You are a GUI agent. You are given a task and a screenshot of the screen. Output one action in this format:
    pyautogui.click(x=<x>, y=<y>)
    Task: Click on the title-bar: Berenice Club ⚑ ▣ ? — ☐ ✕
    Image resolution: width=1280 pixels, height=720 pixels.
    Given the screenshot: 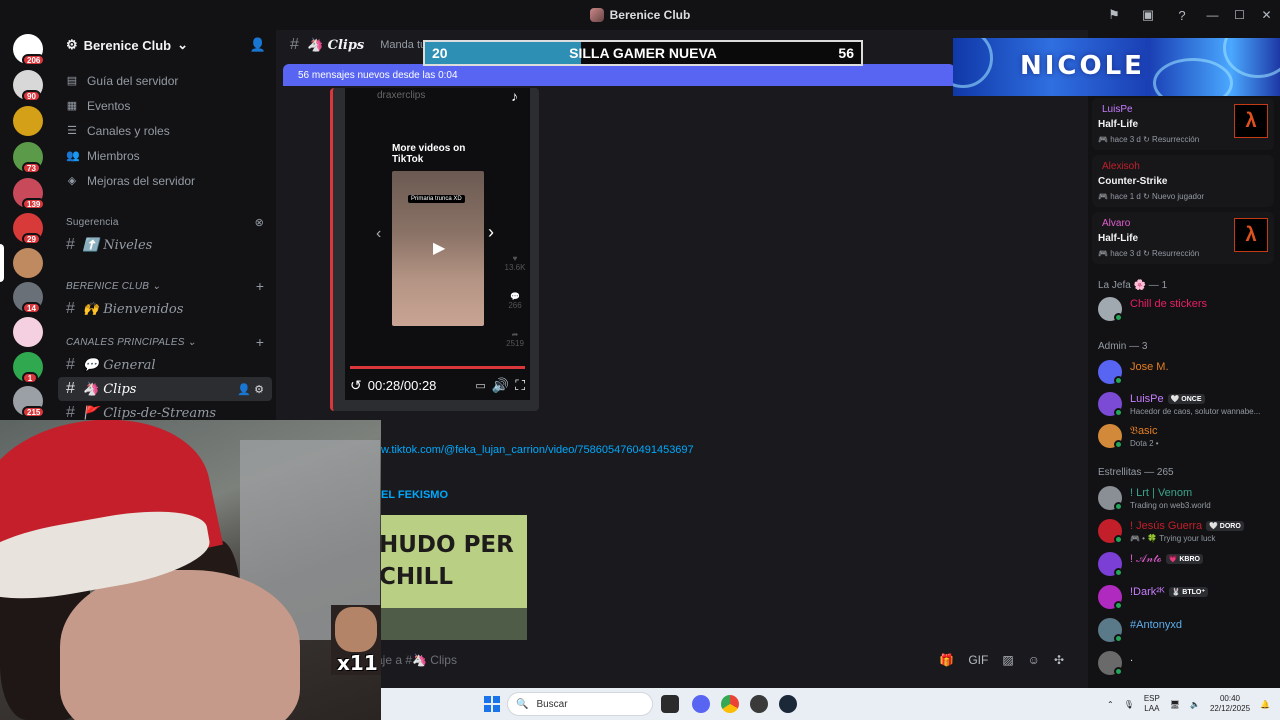 What is the action you would take?
    pyautogui.click(x=640, y=15)
    